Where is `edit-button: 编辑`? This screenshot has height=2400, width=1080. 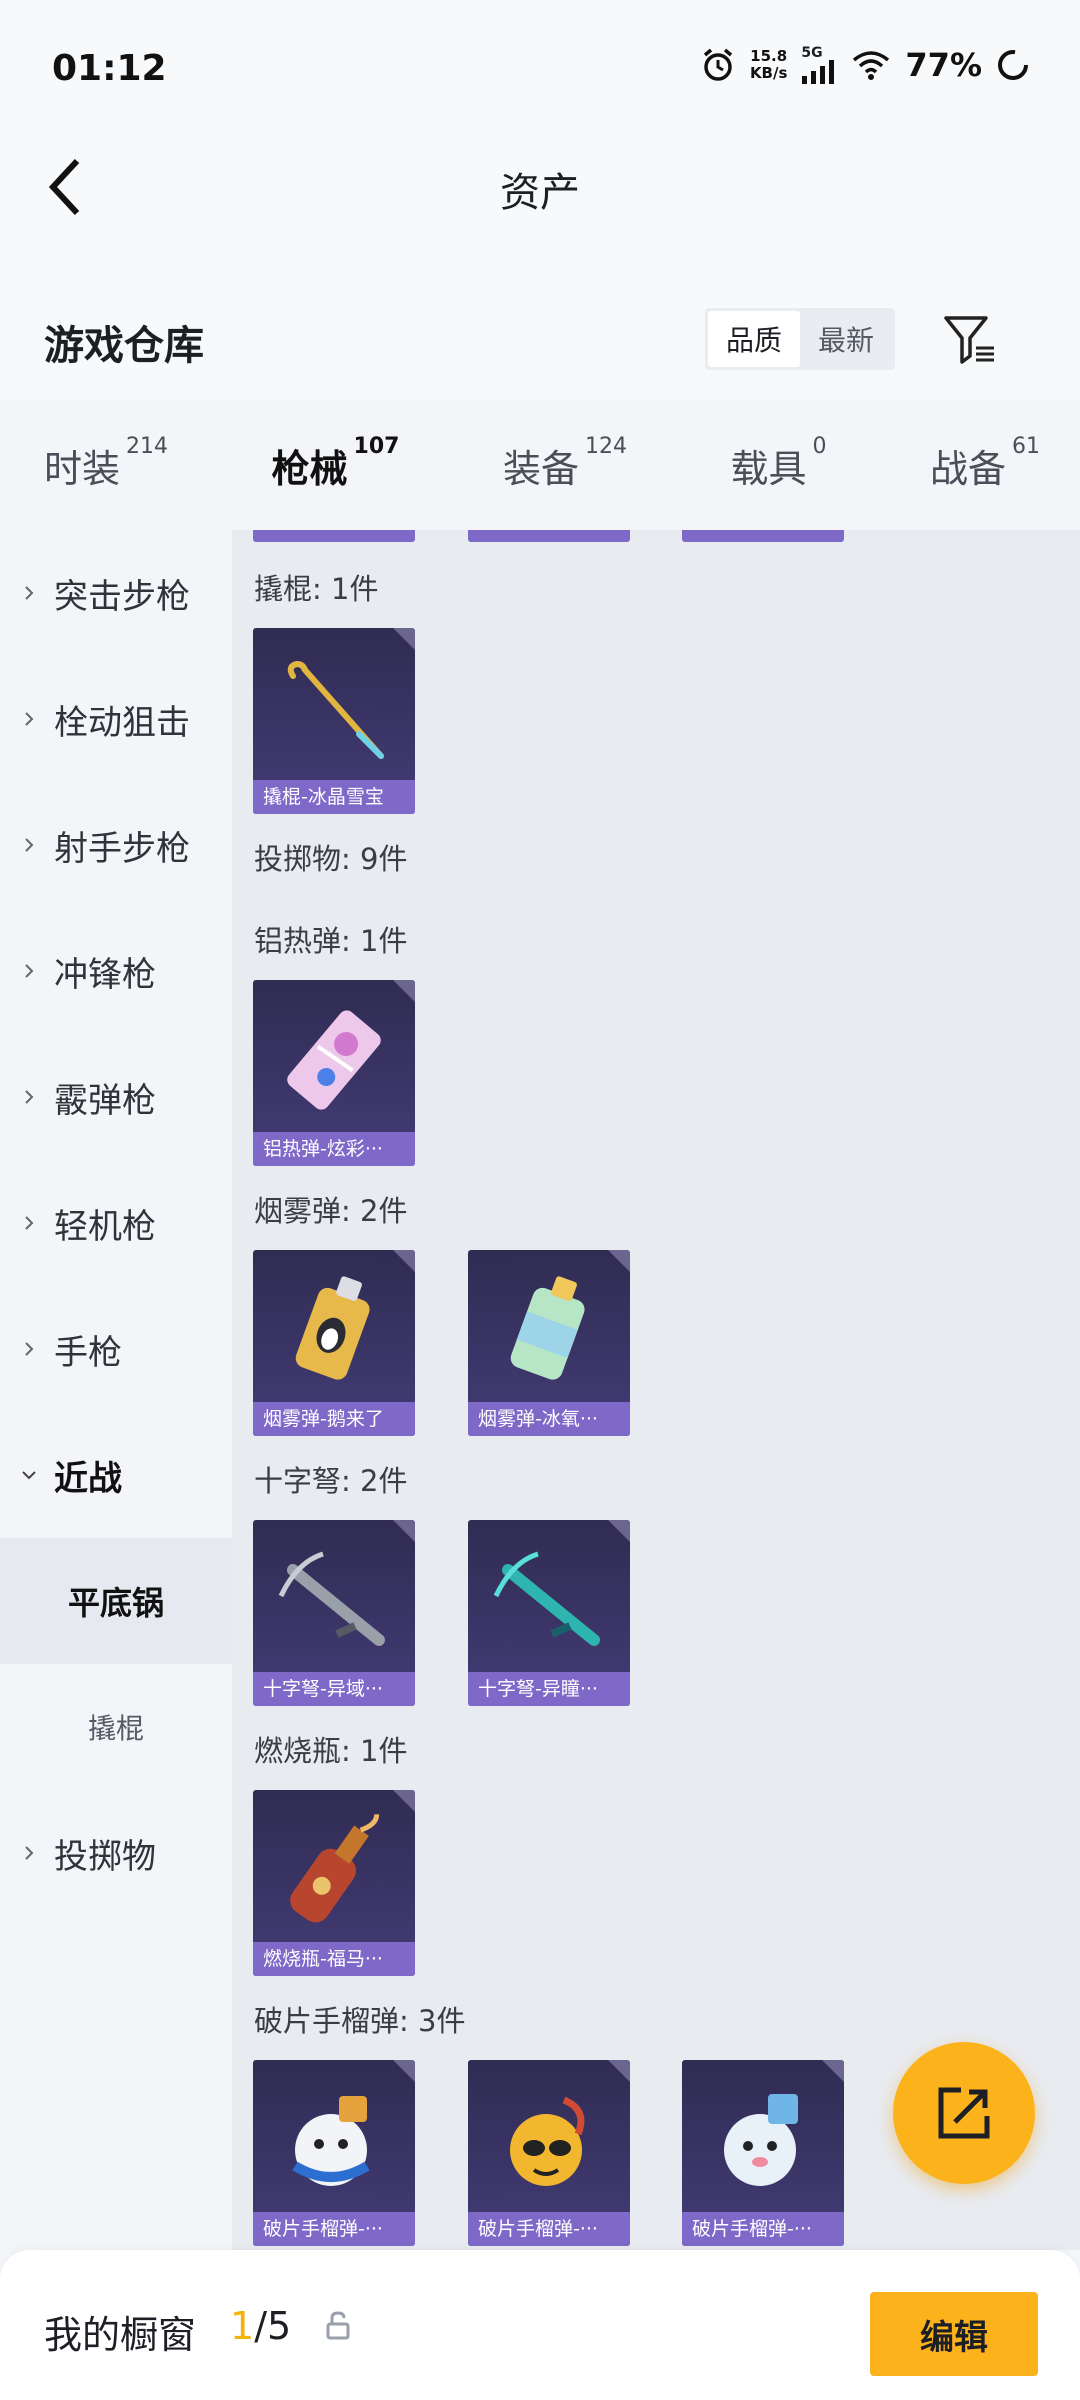 edit-button: 编辑 is located at coordinates (954, 2334).